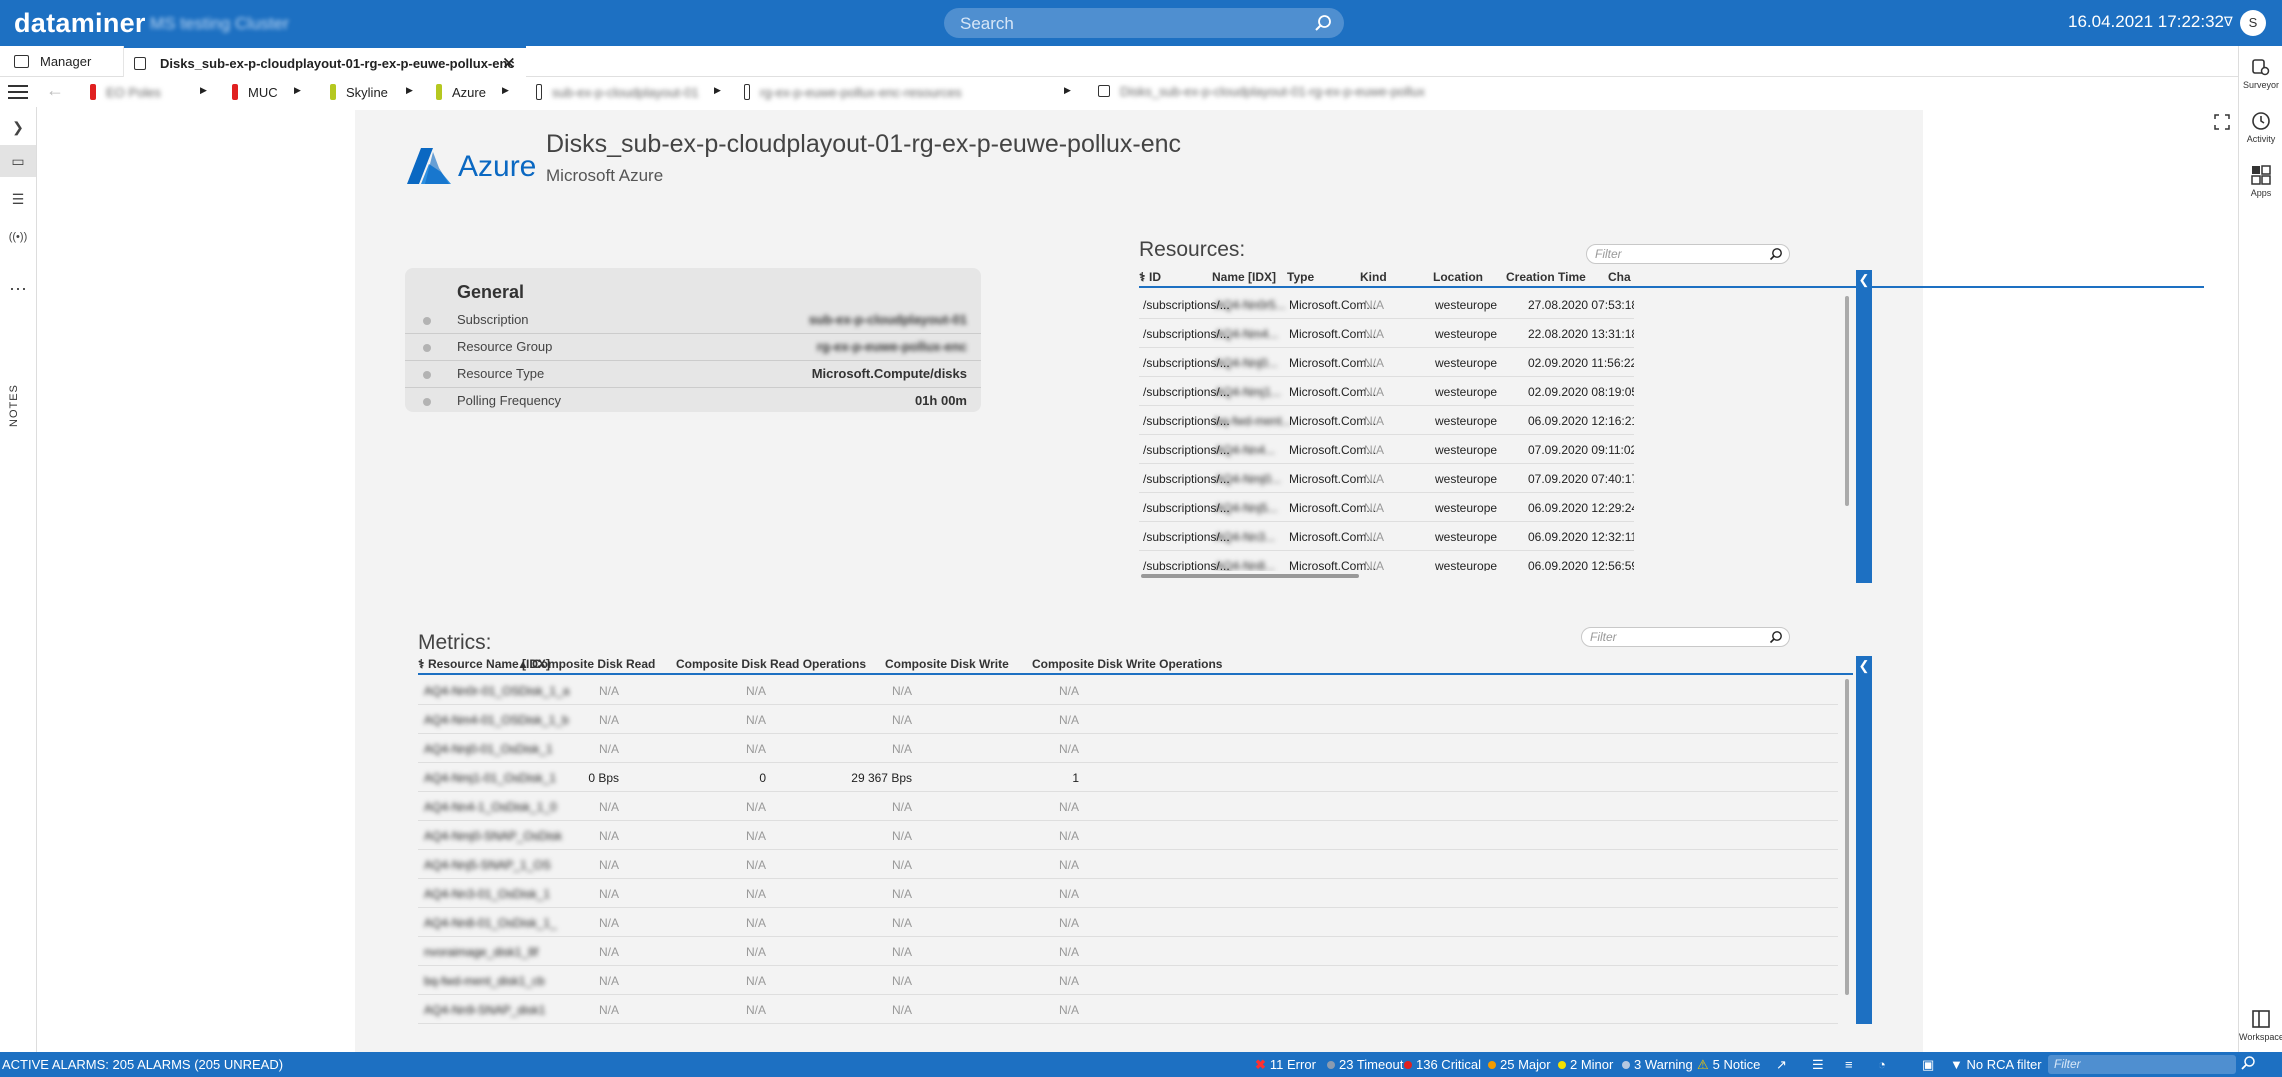 This screenshot has width=2282, height=1077. What do you see at coordinates (2260, 1025) in the screenshot?
I see `workspace-button: Workspace` at bounding box center [2260, 1025].